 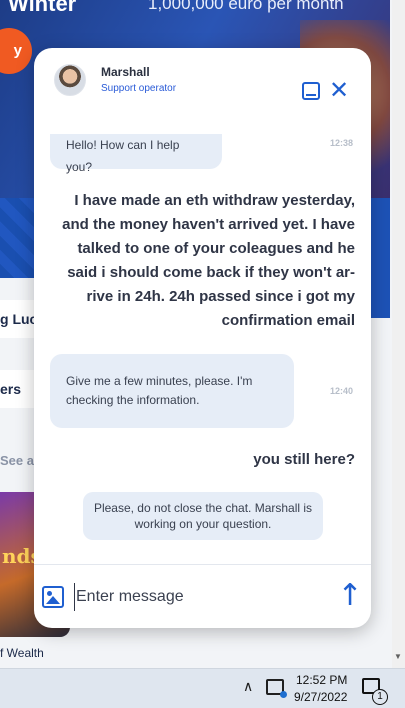 I want to click on hero-cta-button: y, so click(x=16, y=51).